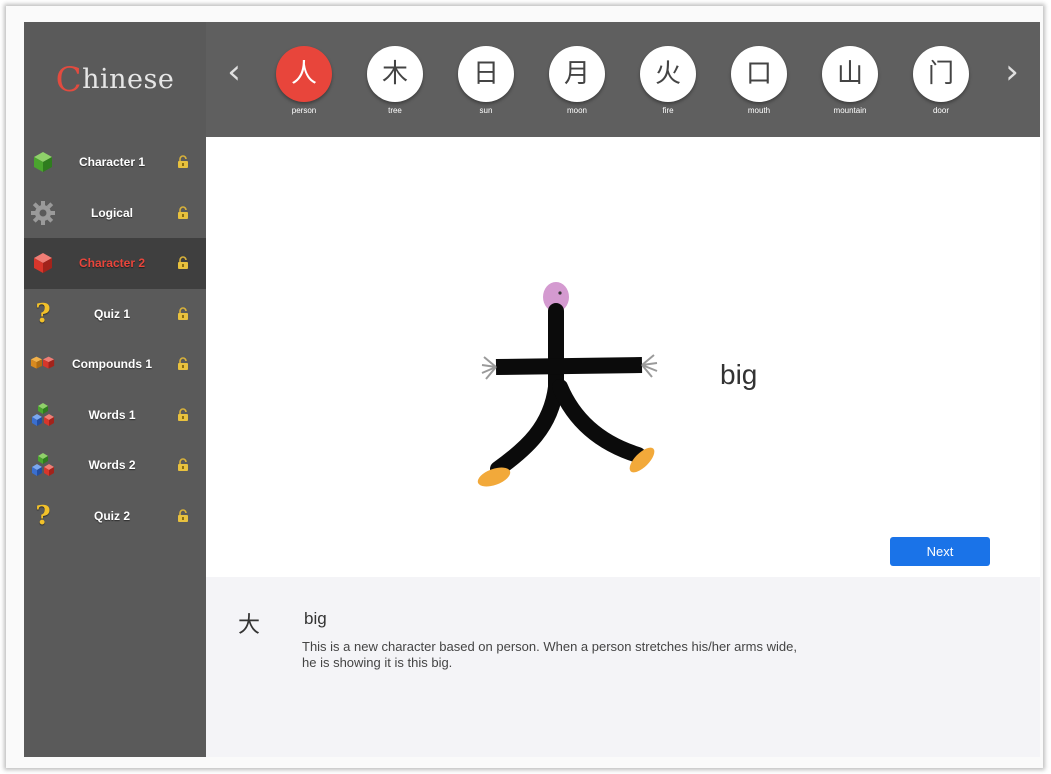  Describe the element at coordinates (759, 110) in the screenshot. I see `char-label: mouth` at that location.